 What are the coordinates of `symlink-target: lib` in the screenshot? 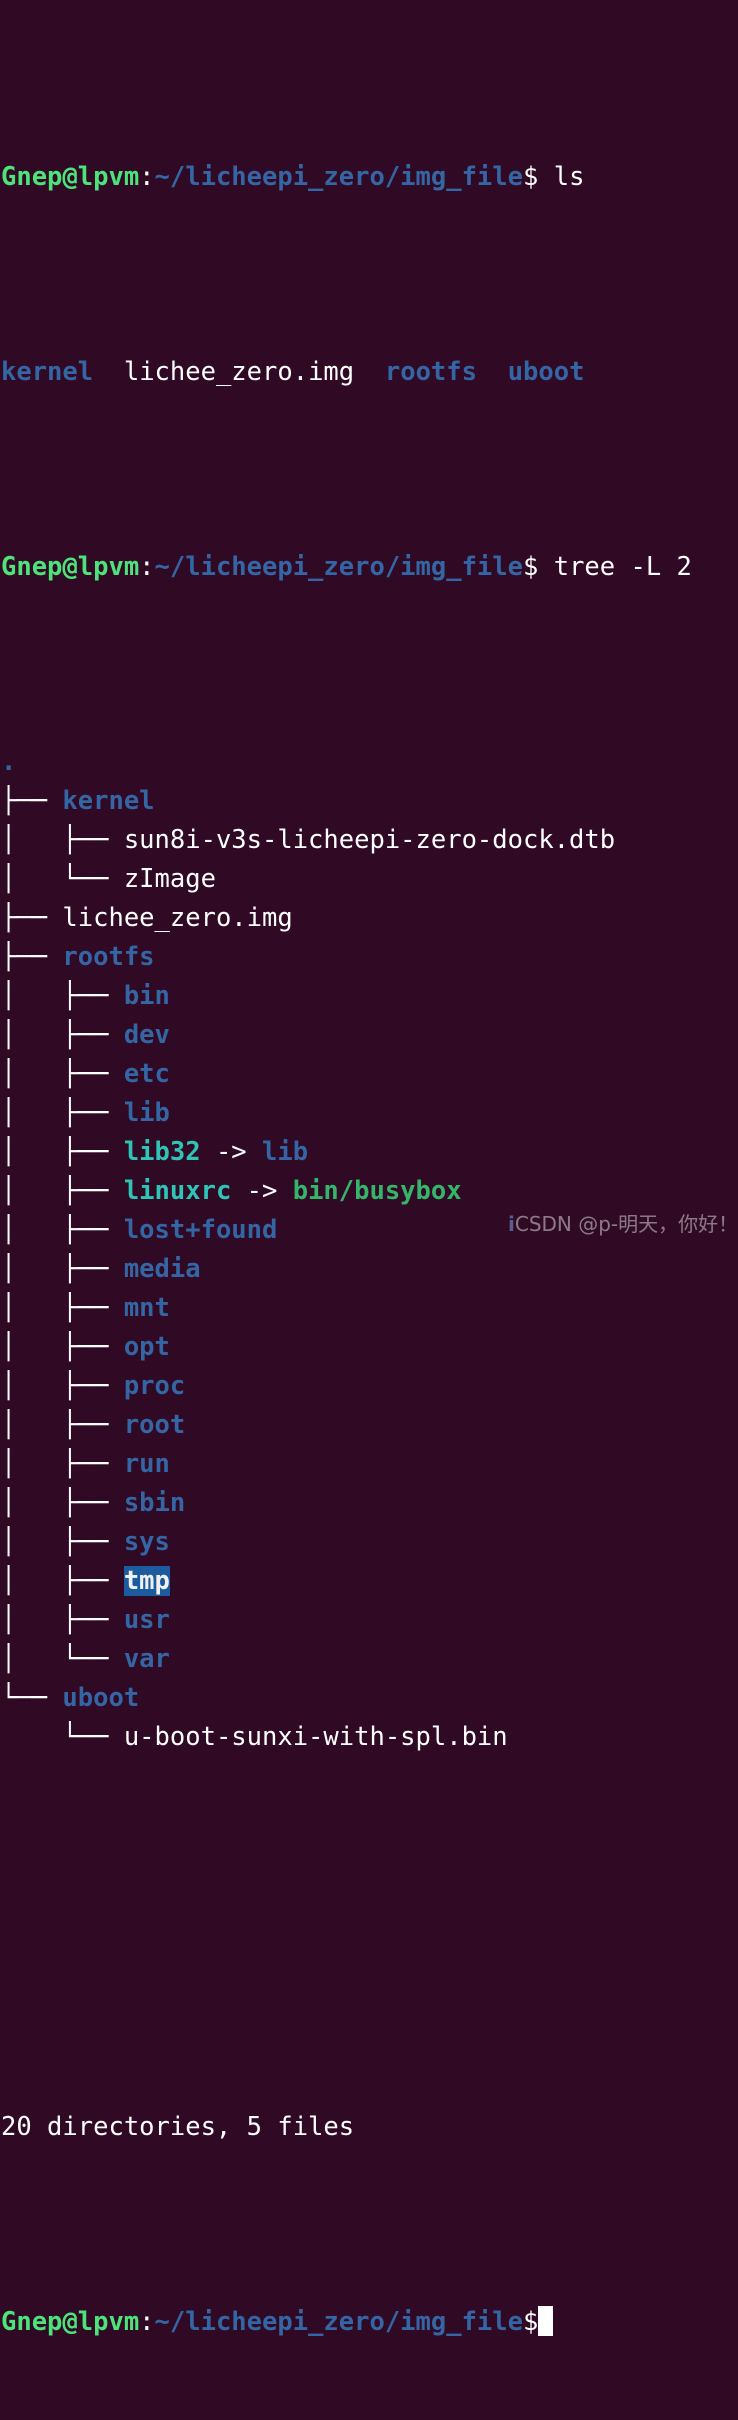 It's located at (285, 1152).